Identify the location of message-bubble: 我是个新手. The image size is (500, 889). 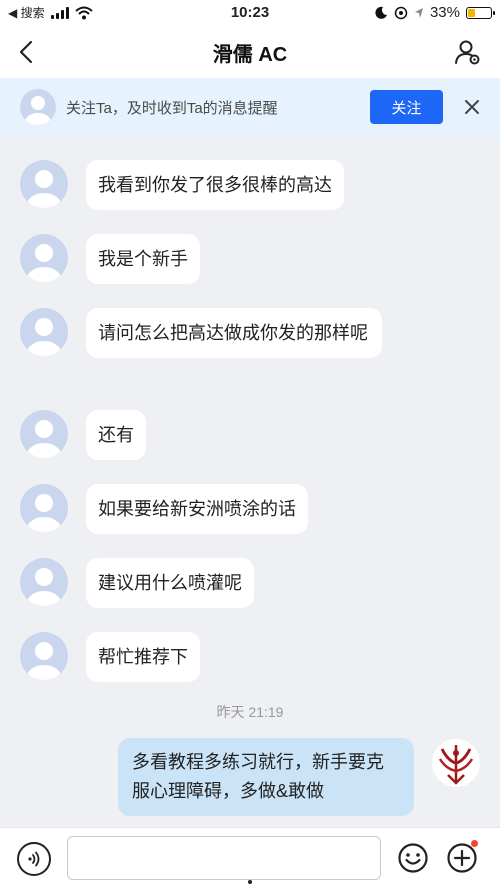
(143, 259).